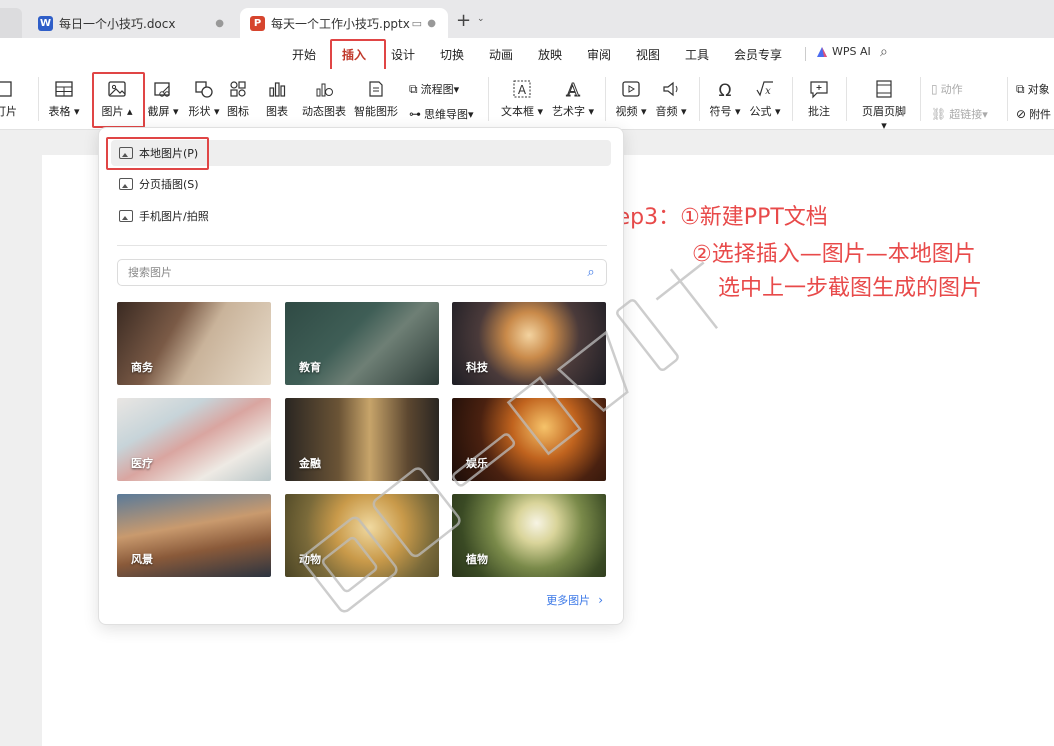 The image size is (1054, 746). I want to click on video-icon, so click(631, 89).